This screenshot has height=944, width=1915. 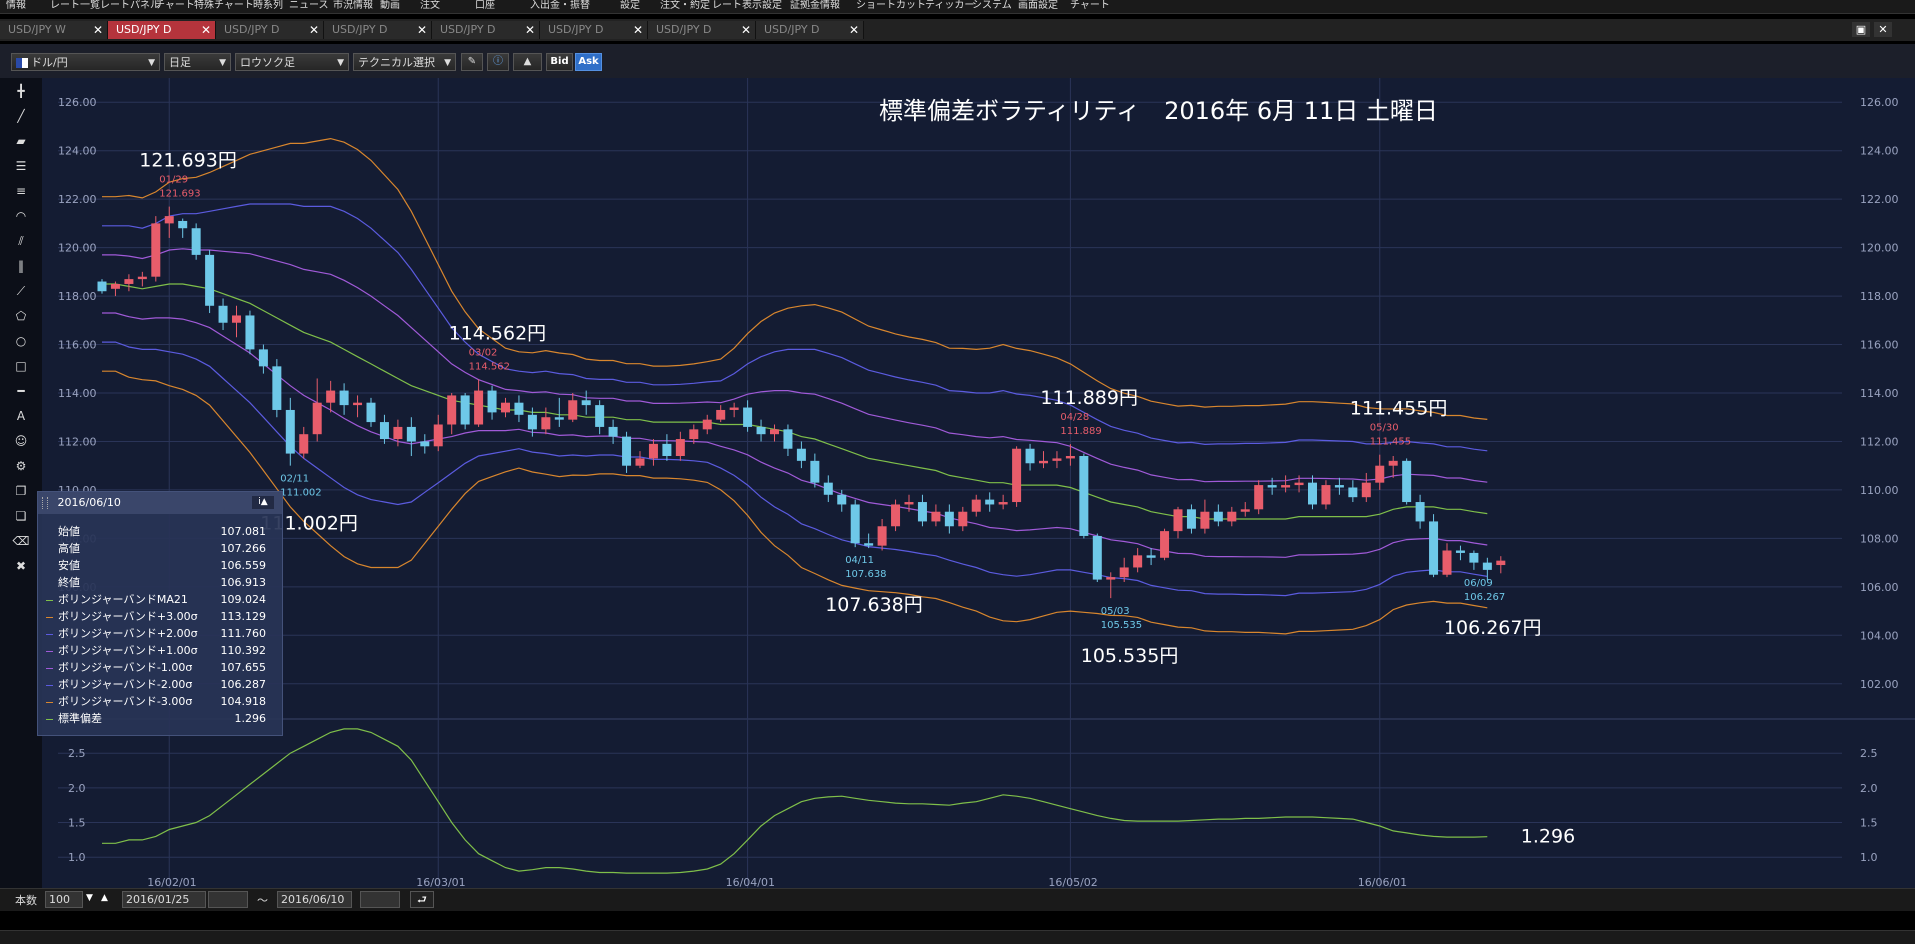 What do you see at coordinates (685, 6) in the screenshot?
I see `menu-item-order-exec: 注文・約定` at bounding box center [685, 6].